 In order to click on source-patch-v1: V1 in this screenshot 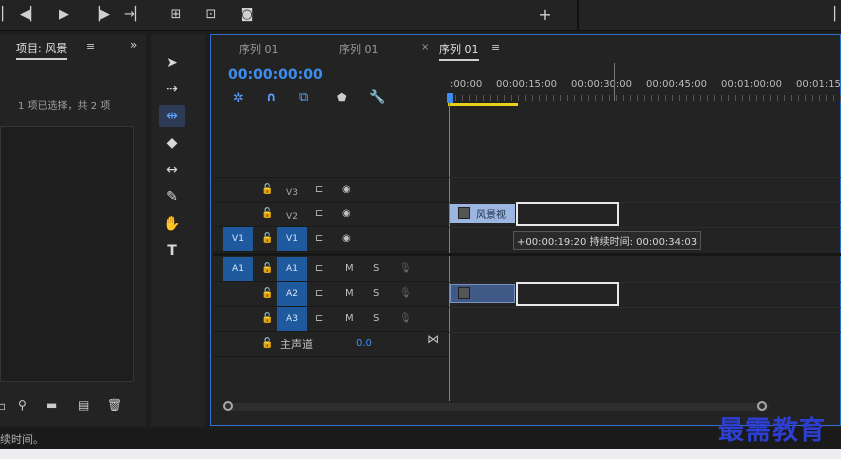, I will do `click(238, 239)`.